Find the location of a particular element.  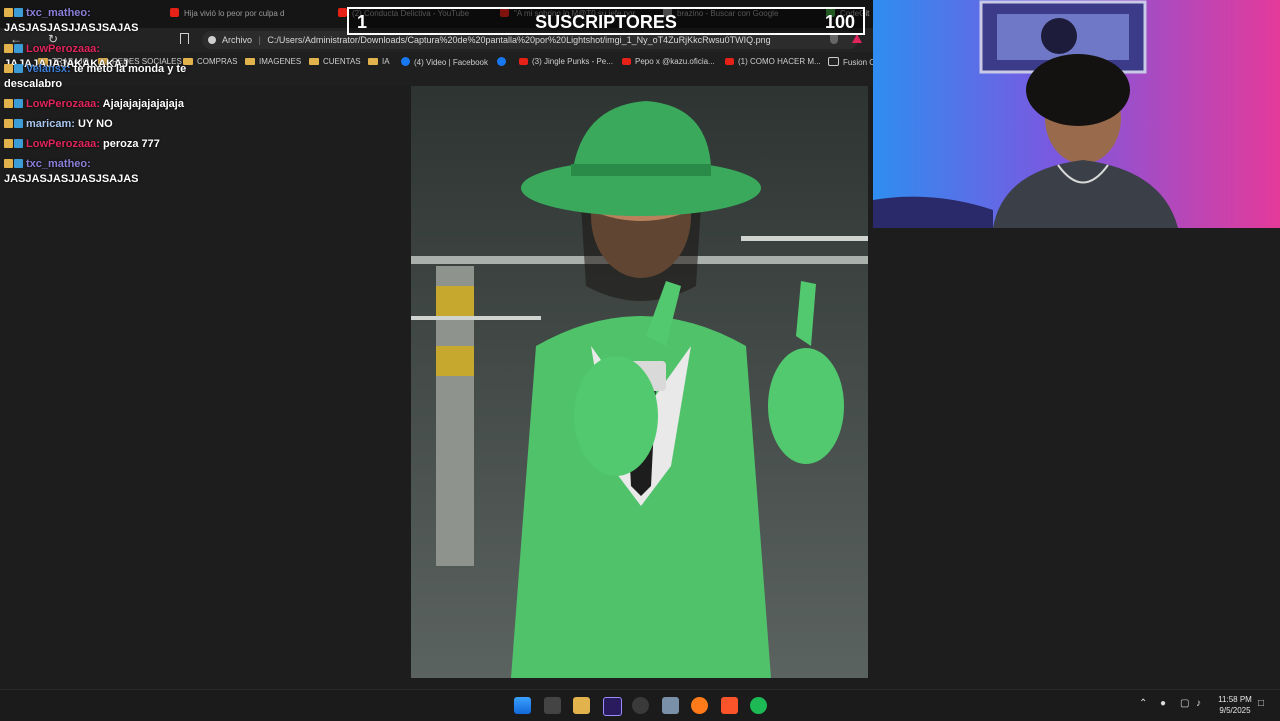

clock-date: 9/5/2025 is located at coordinates (1235, 710).